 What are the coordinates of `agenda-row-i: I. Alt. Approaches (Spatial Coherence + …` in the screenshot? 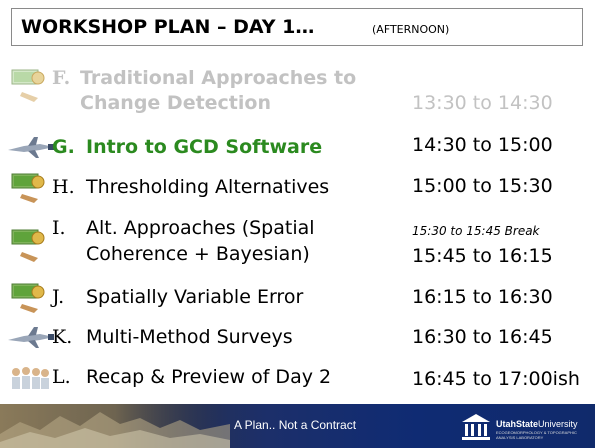 It's located at (297, 241).